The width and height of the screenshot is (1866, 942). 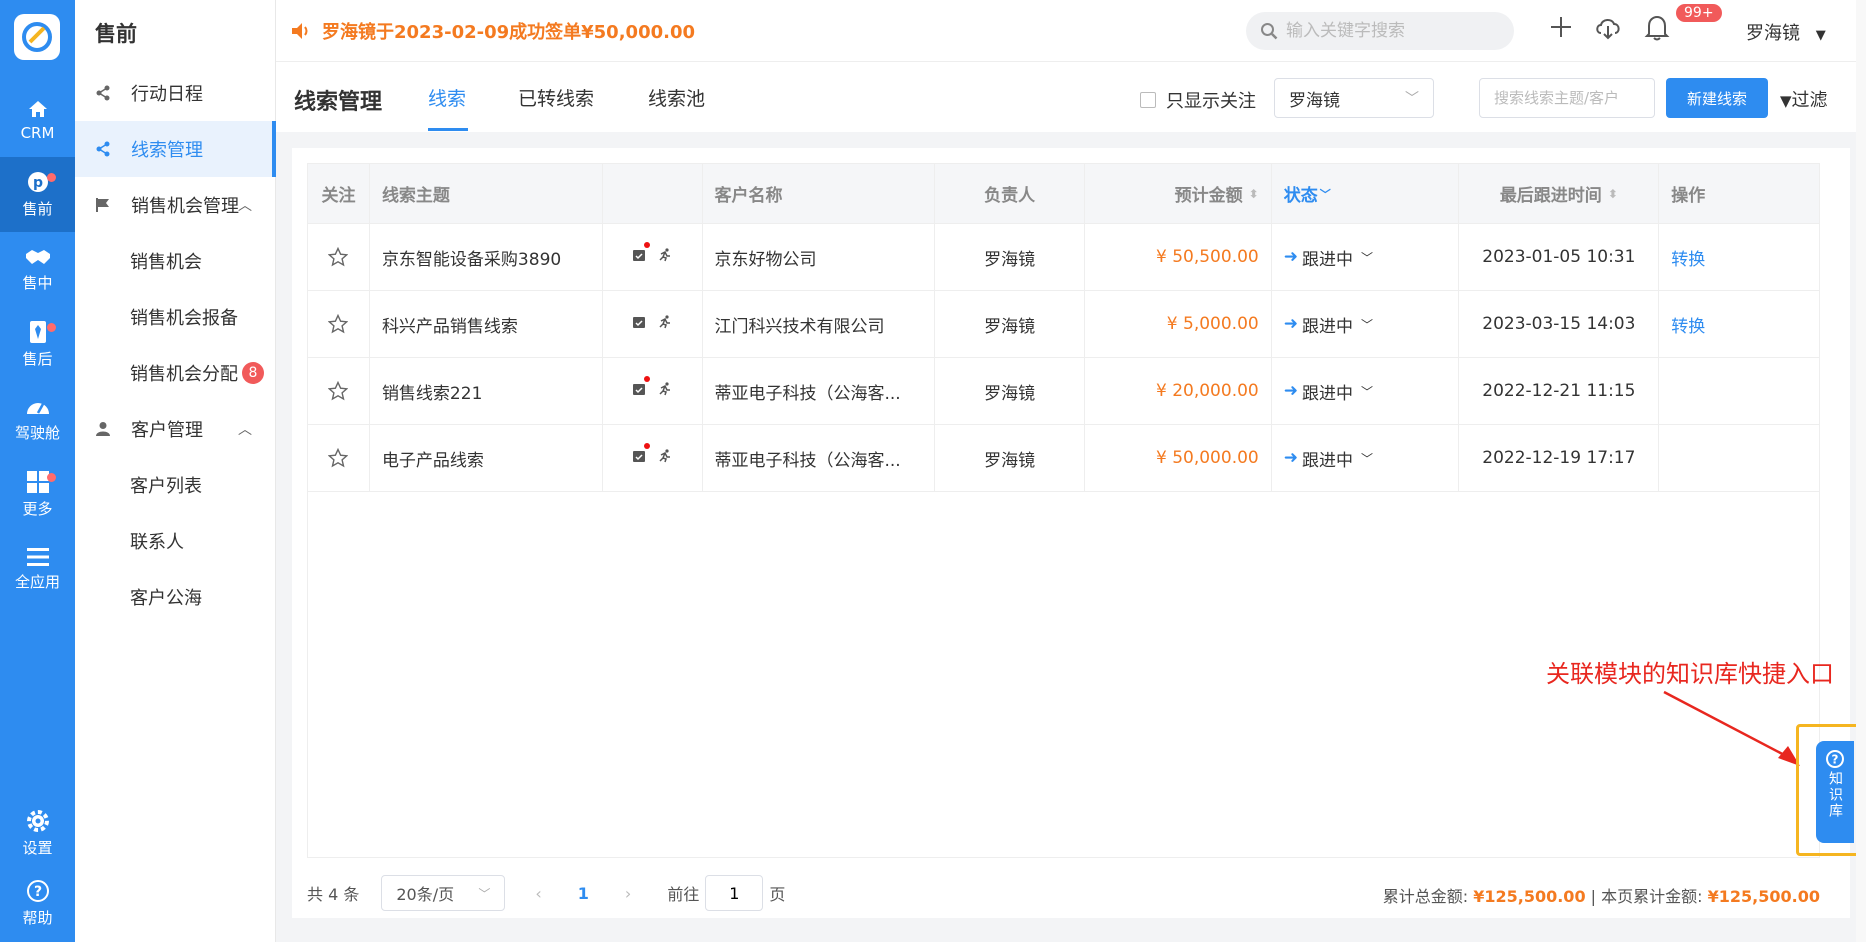 I want to click on page-size-select: 20条/页 ﹀, so click(x=443, y=893).